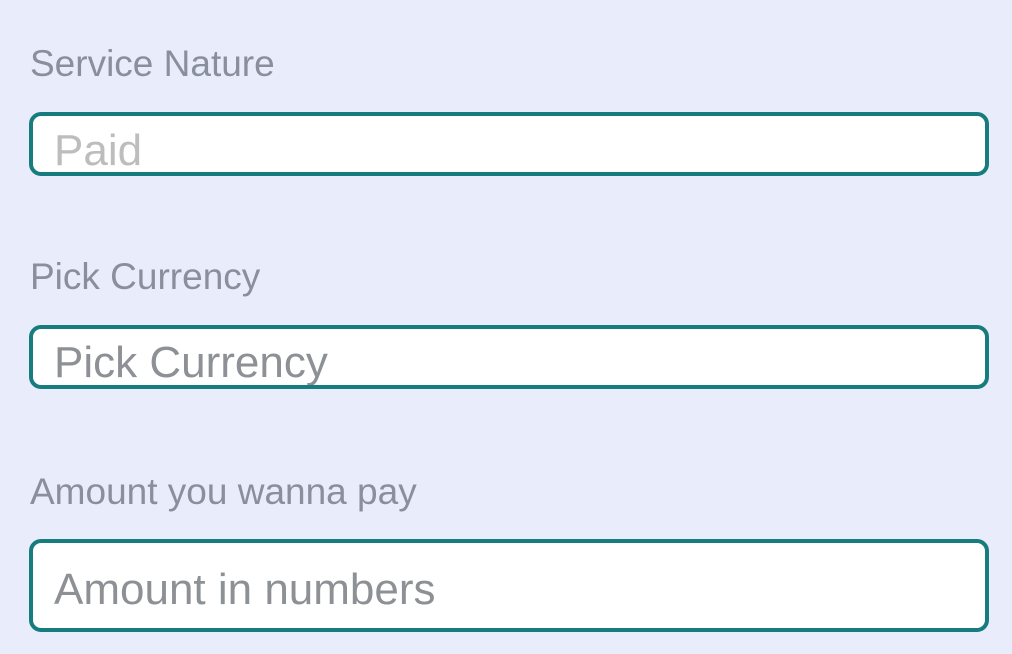 The image size is (1012, 654). I want to click on pick-currency-label: Pick Currency, so click(145, 276).